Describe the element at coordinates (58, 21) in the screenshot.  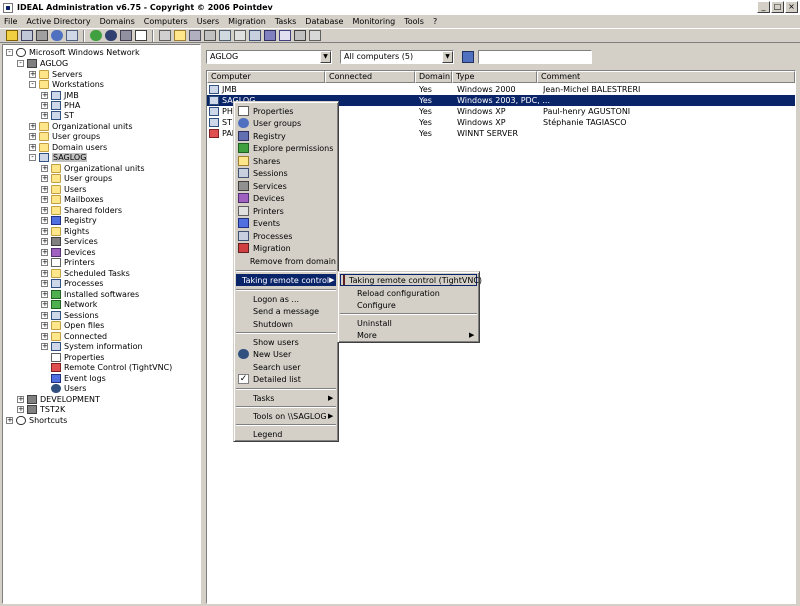
I see `menu-active-directory: Active Directory` at that location.